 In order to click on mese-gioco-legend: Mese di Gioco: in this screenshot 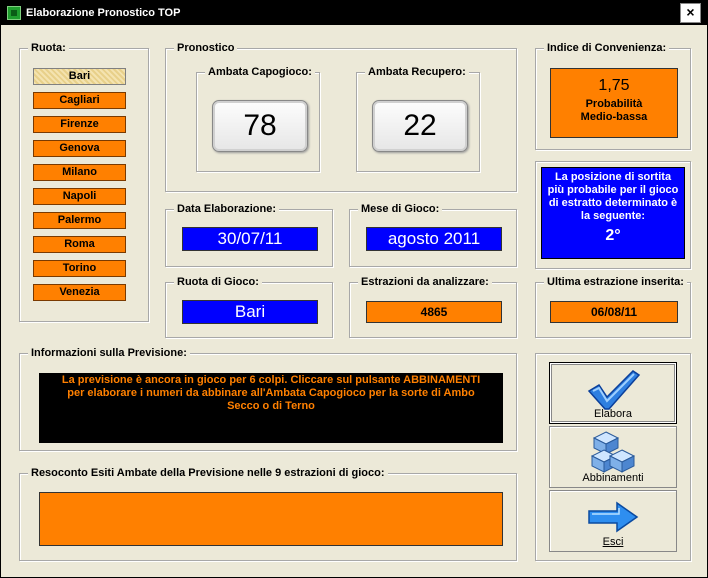, I will do `click(400, 209)`.